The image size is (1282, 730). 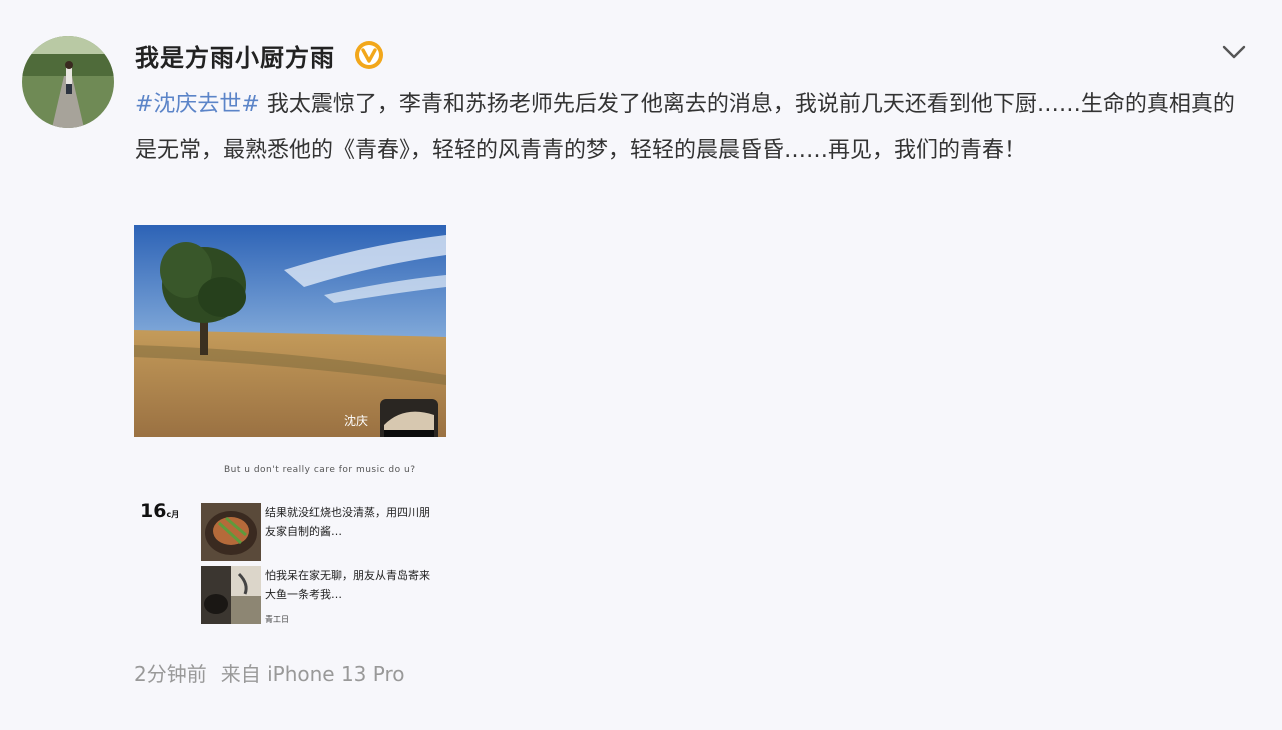 I want to click on mini-item-footer: 青工日, so click(x=277, y=619).